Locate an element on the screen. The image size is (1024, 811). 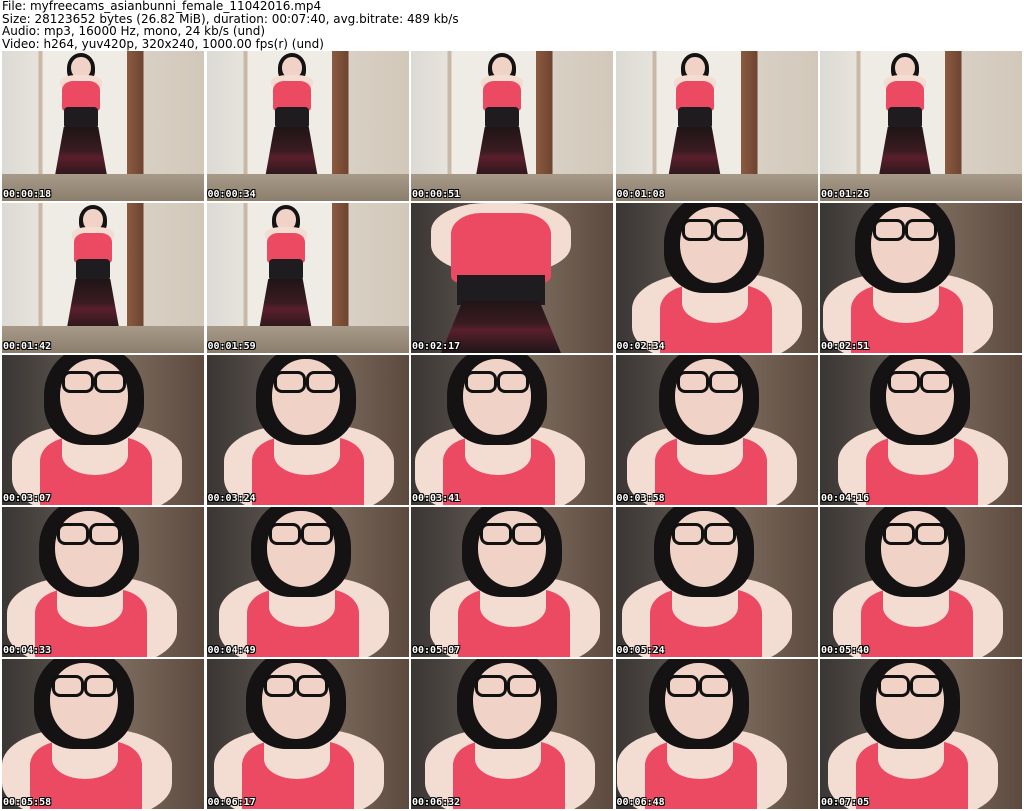
video-thumbnail: 00:05:40 is located at coordinates (921, 582).